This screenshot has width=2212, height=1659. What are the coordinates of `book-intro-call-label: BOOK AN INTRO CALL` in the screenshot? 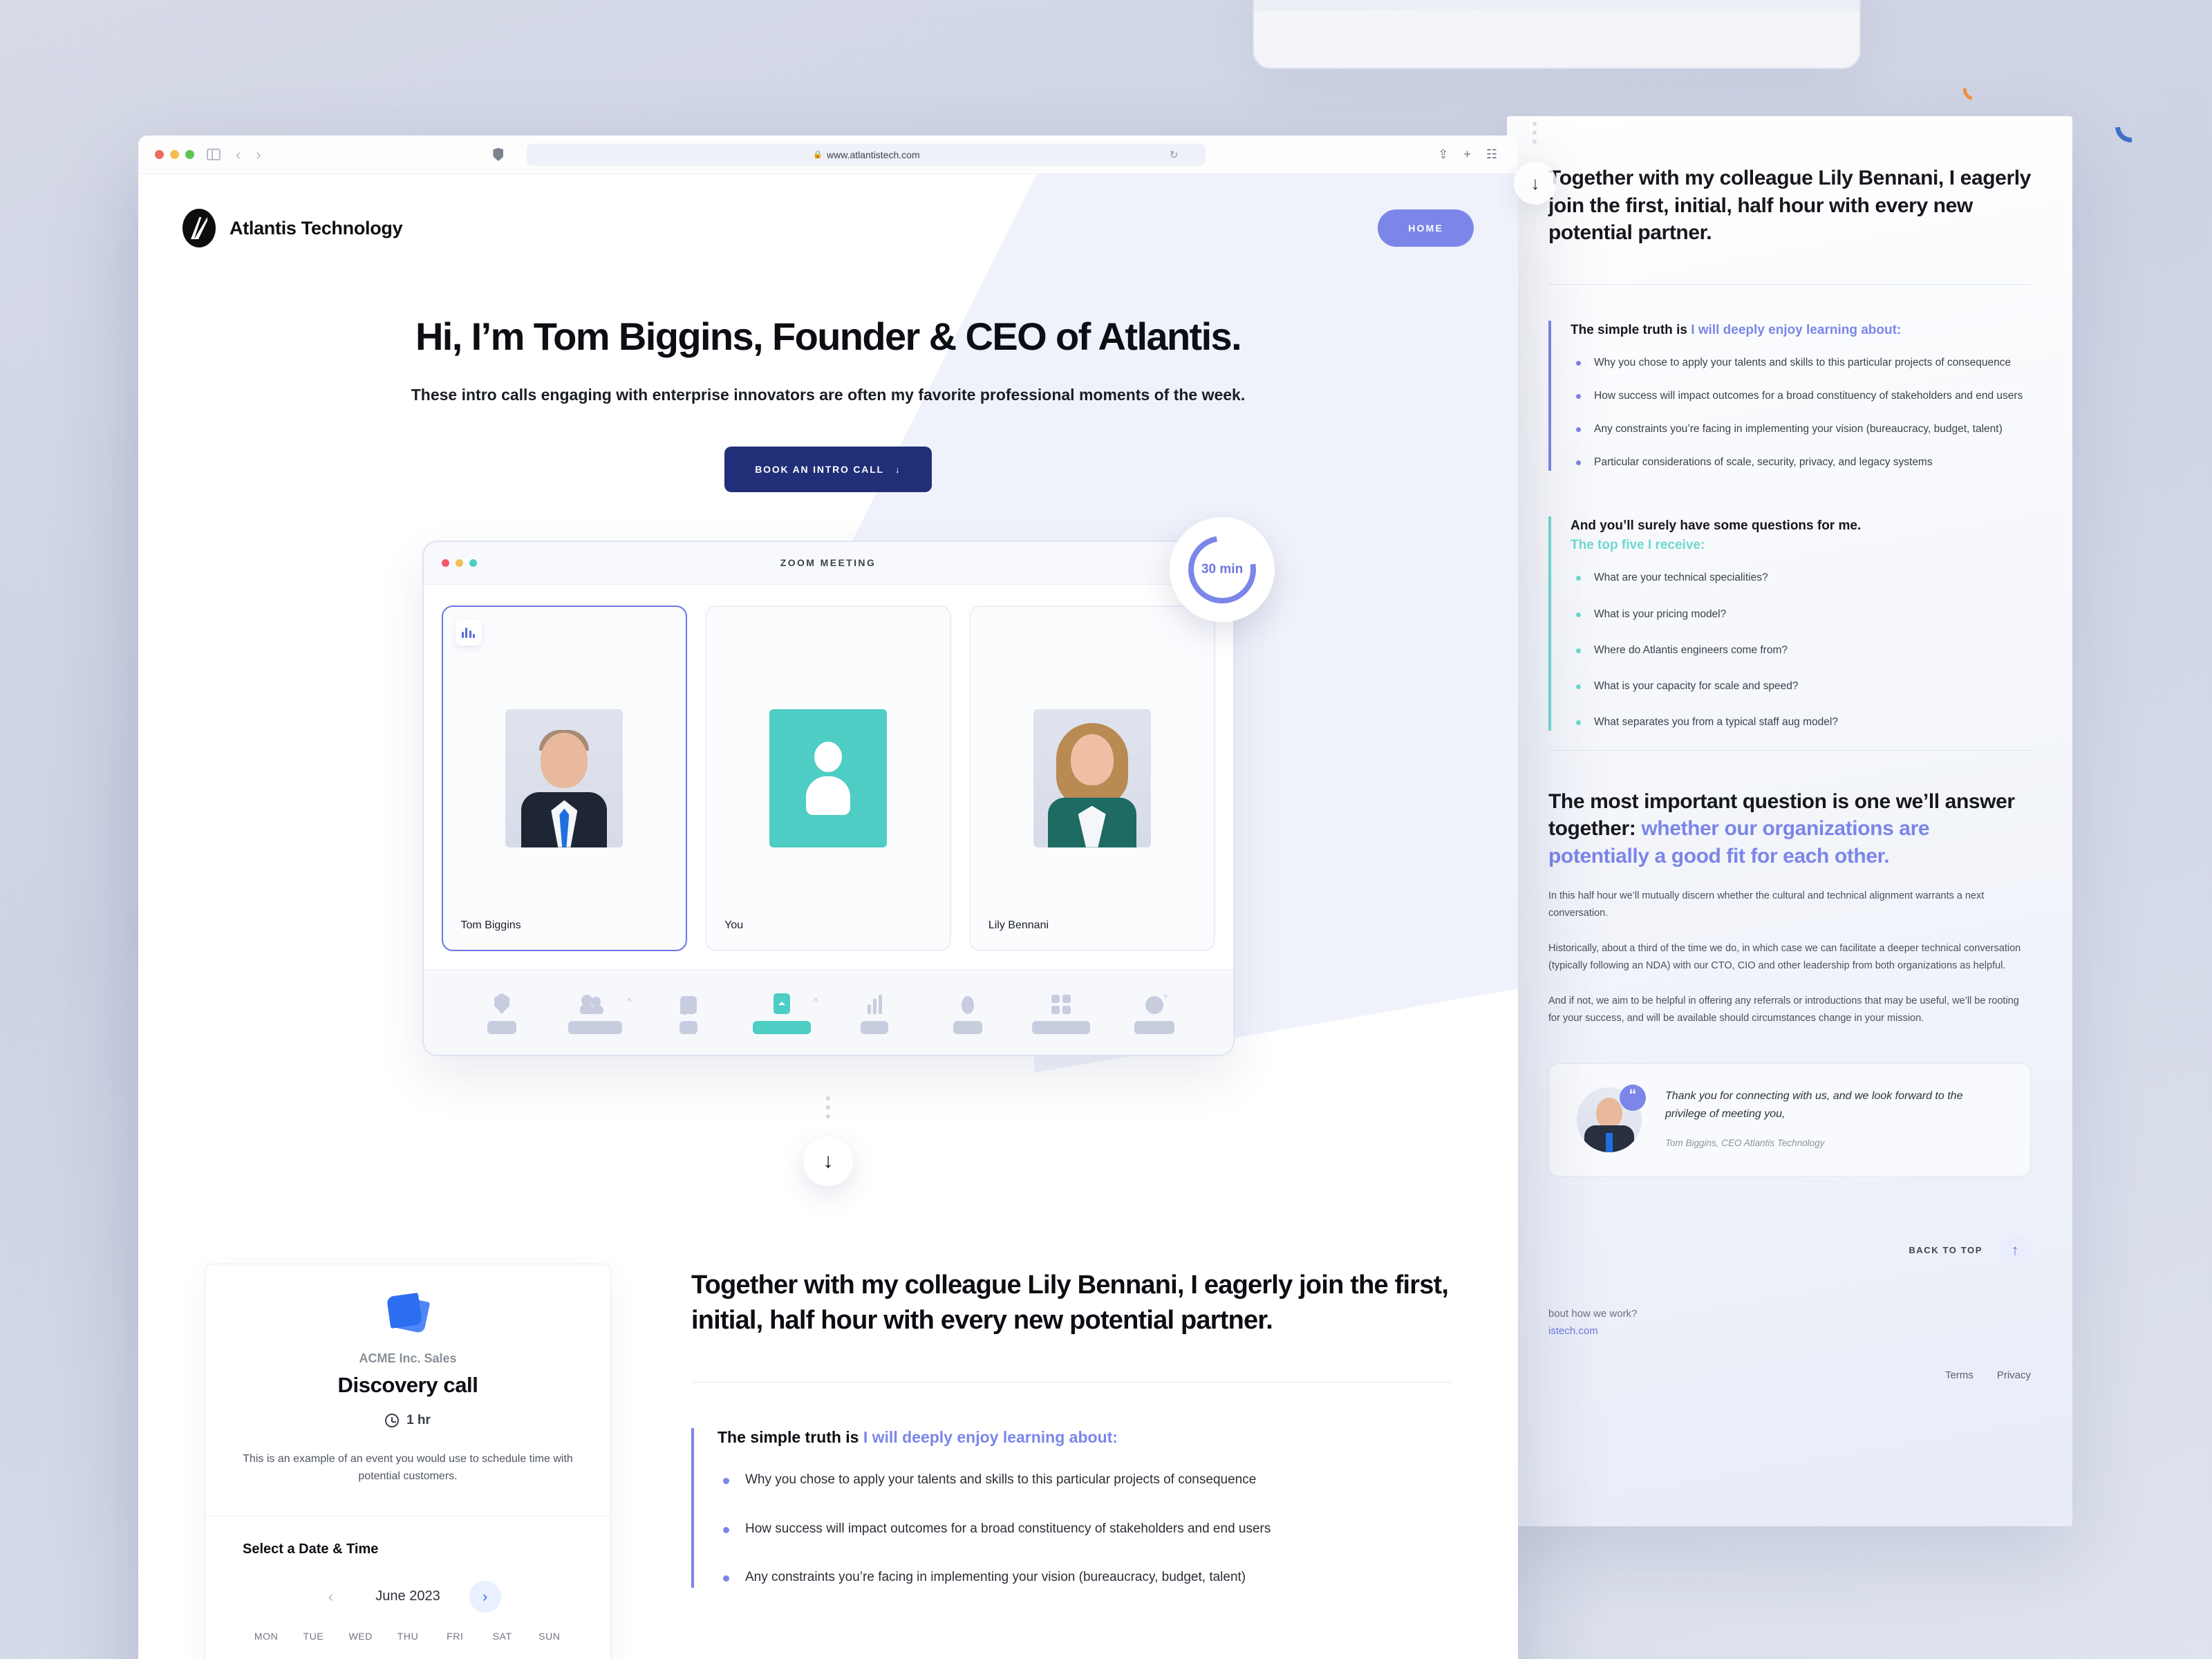 It's located at (819, 469).